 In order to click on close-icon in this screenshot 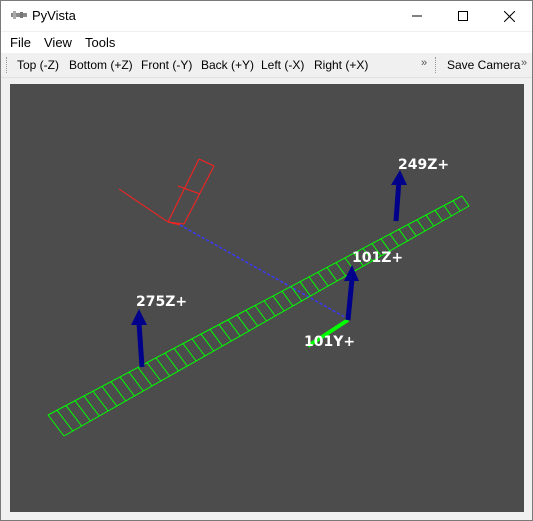, I will do `click(509, 16)`.